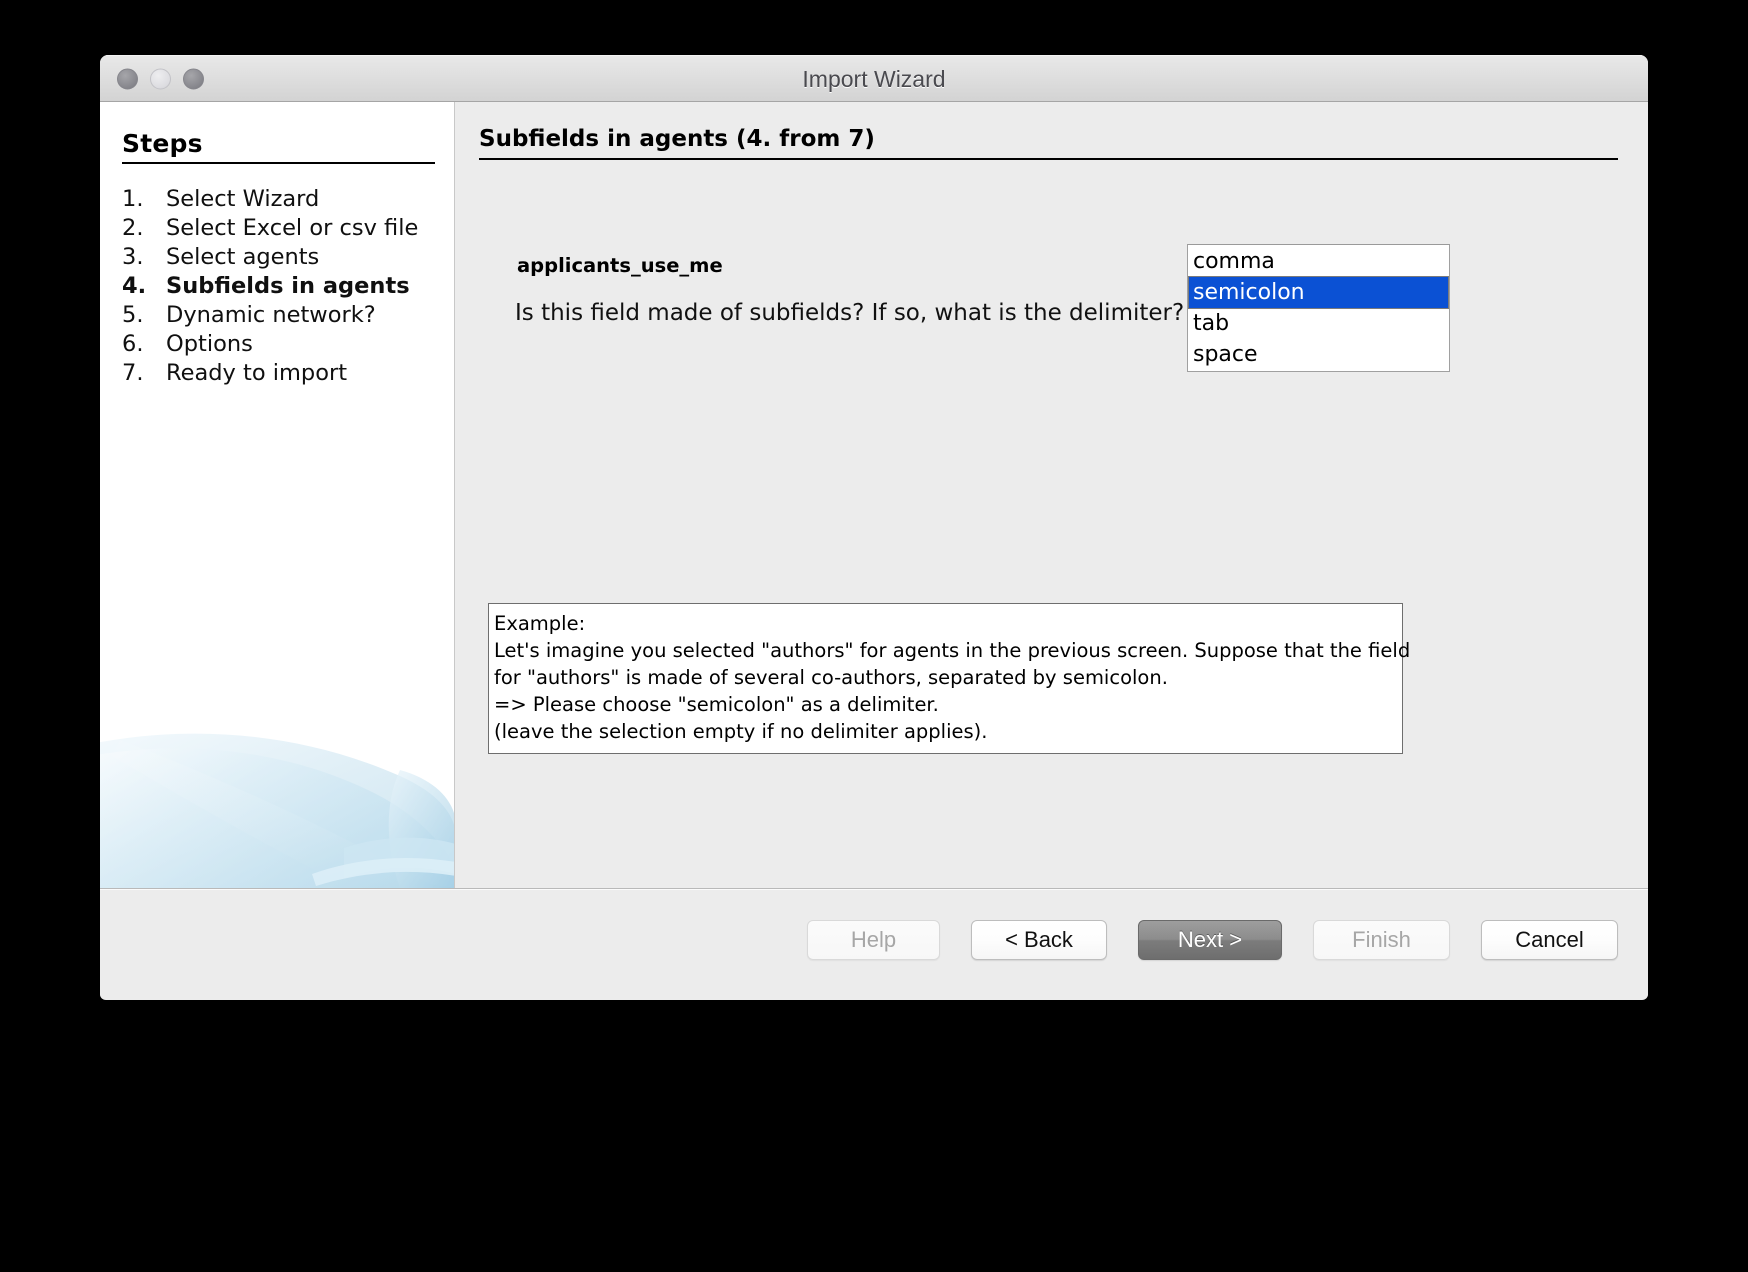 This screenshot has height=1272, width=1748. I want to click on step-number: 7., so click(133, 373).